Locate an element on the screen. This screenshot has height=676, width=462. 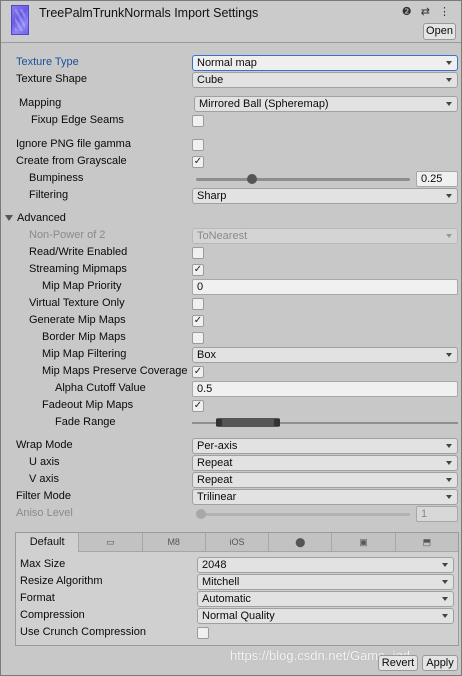
fadeout-mip-maps-checkbox: ✓ is located at coordinates (198, 406).